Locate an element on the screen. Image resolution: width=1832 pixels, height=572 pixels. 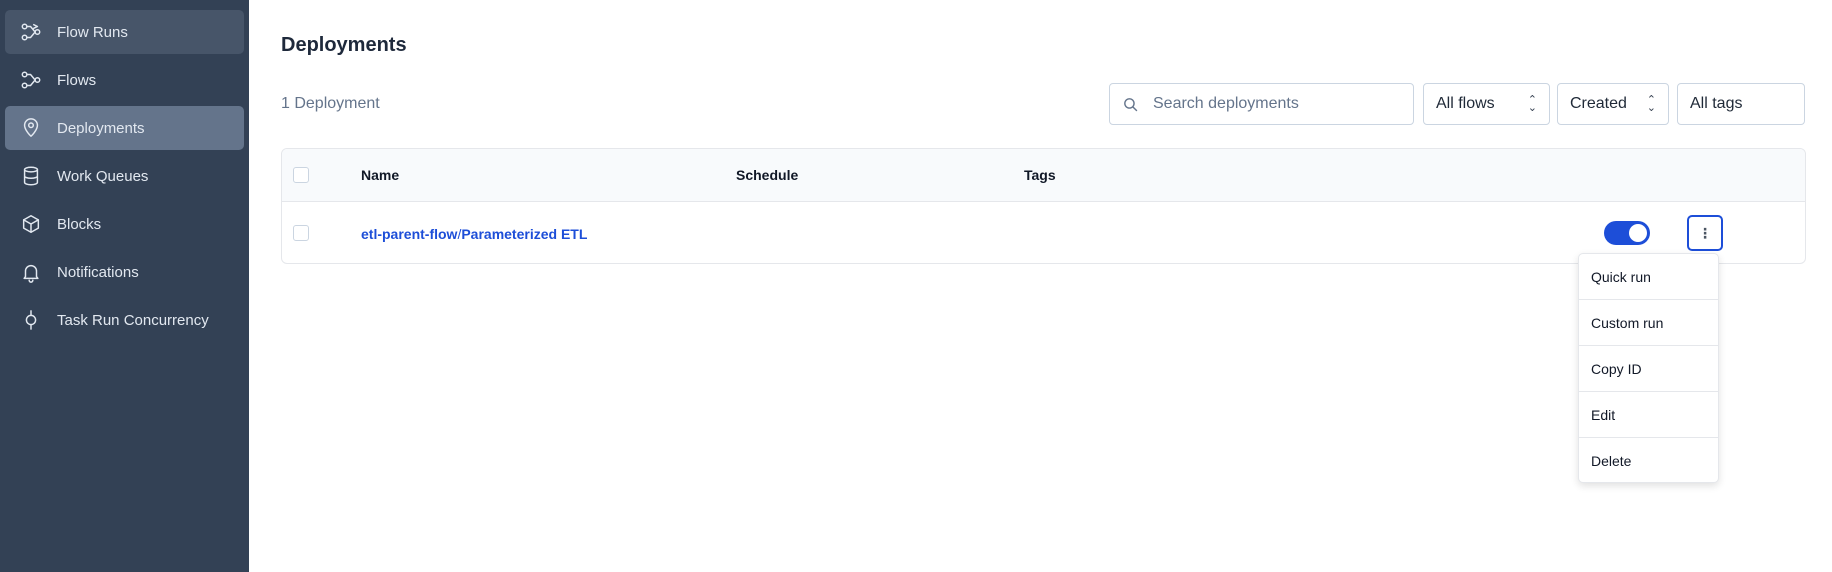
table-row: etl-parent-flow/Parameterized ETL is located at coordinates (1043, 232).